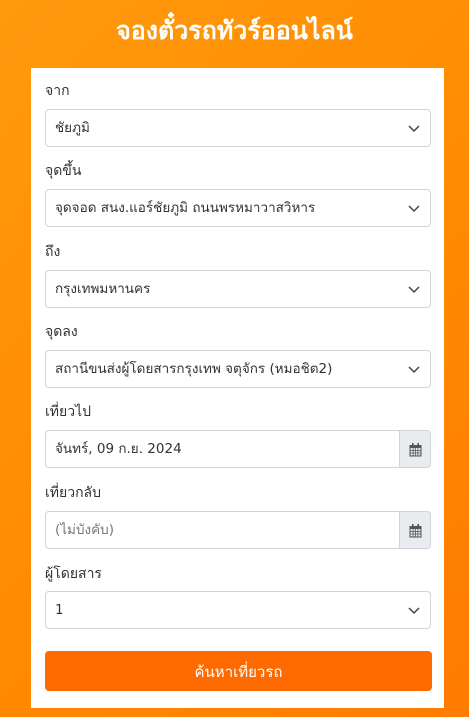  Describe the element at coordinates (185, 208) in the screenshot. I see `pickup-value: จุดจอด สนง.แอร์ชัยภูมิ ถนนพรหมาวาสวิหาร` at that location.